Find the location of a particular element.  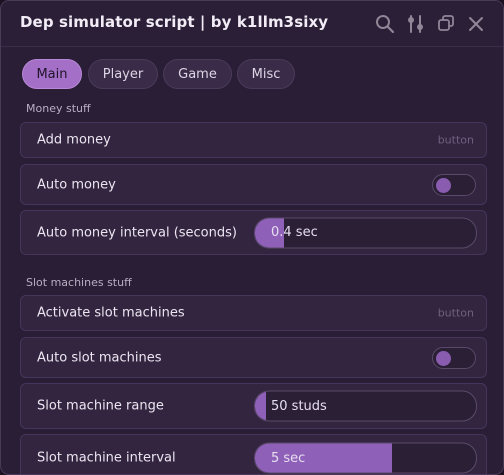

tab-main: Main is located at coordinates (52, 74).